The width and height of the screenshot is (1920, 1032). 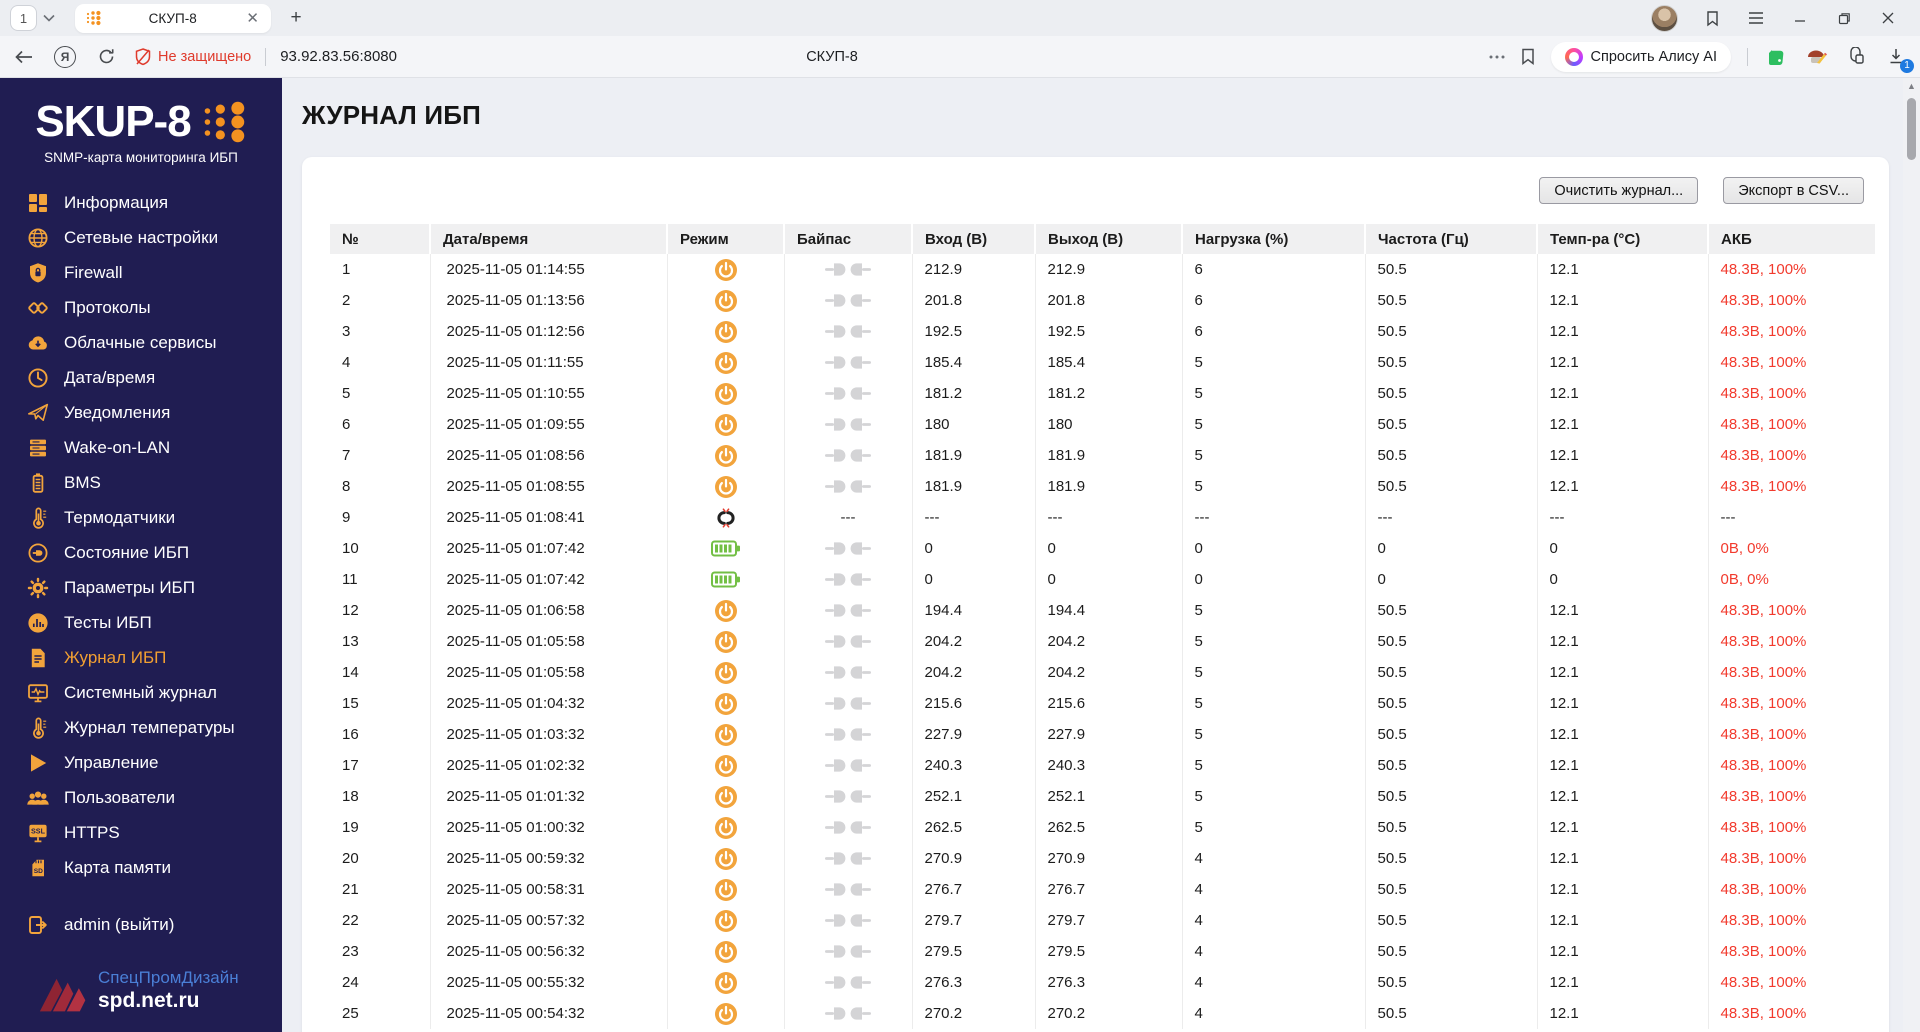 I want to click on power-mode-icon, so click(x=725, y=951).